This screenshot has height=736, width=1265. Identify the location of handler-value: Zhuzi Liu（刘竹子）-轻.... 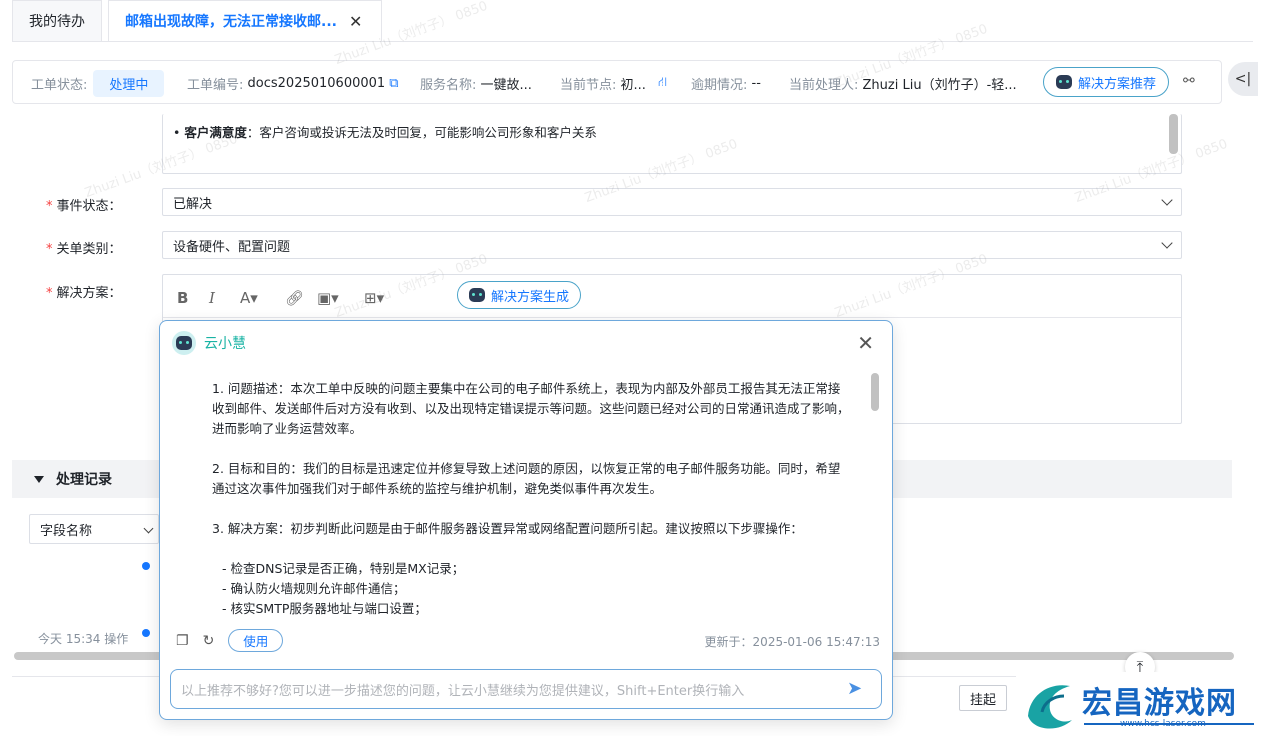
(939, 85).